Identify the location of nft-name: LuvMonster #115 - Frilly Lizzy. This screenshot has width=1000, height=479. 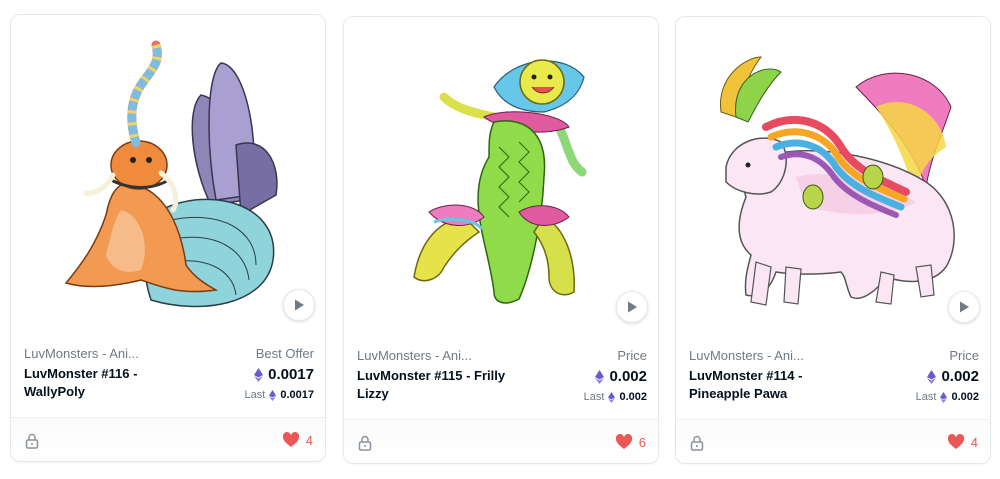
(431, 384).